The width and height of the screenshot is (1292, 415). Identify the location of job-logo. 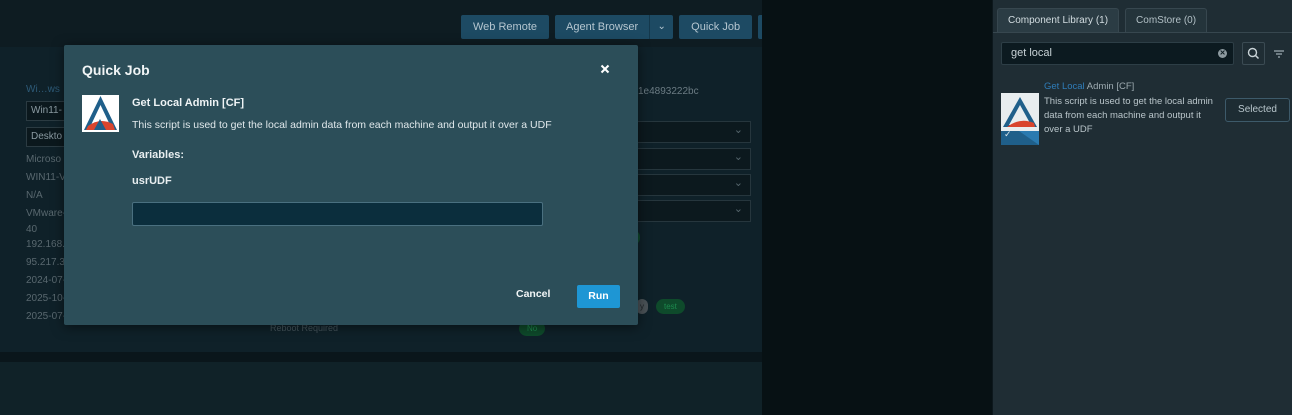
(100, 113).